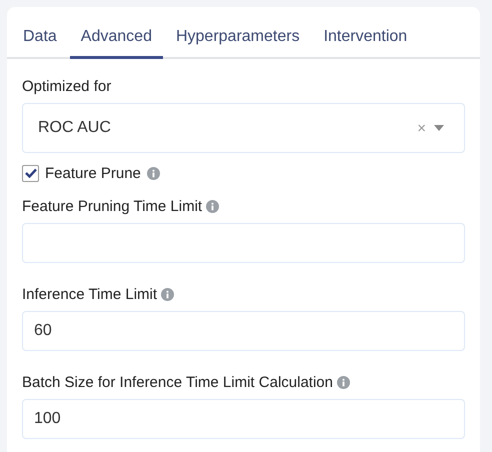  I want to click on select-field: ROC AUC ×, so click(243, 128).